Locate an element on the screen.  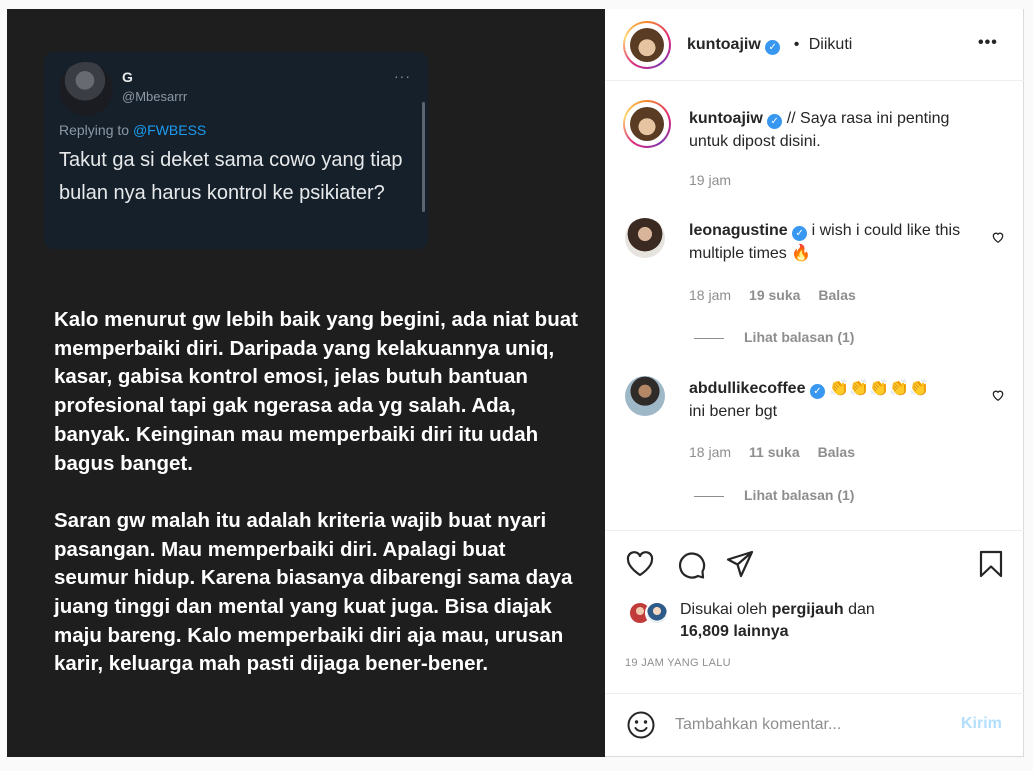
tweet-scrollbar is located at coordinates (423, 157).